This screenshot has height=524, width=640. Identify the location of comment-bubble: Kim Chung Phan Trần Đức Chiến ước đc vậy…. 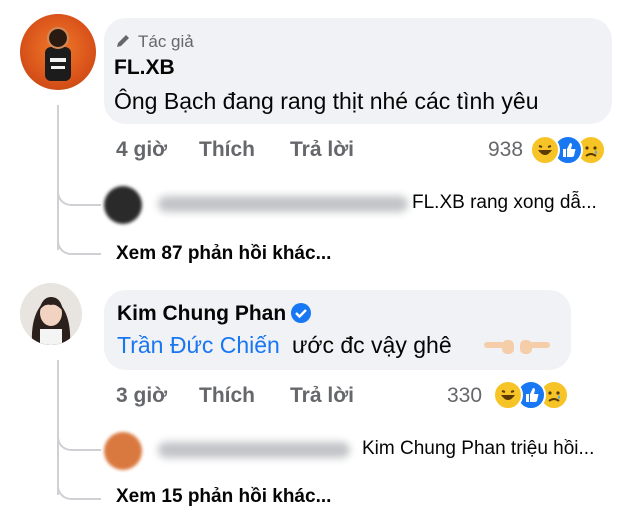
(337, 330).